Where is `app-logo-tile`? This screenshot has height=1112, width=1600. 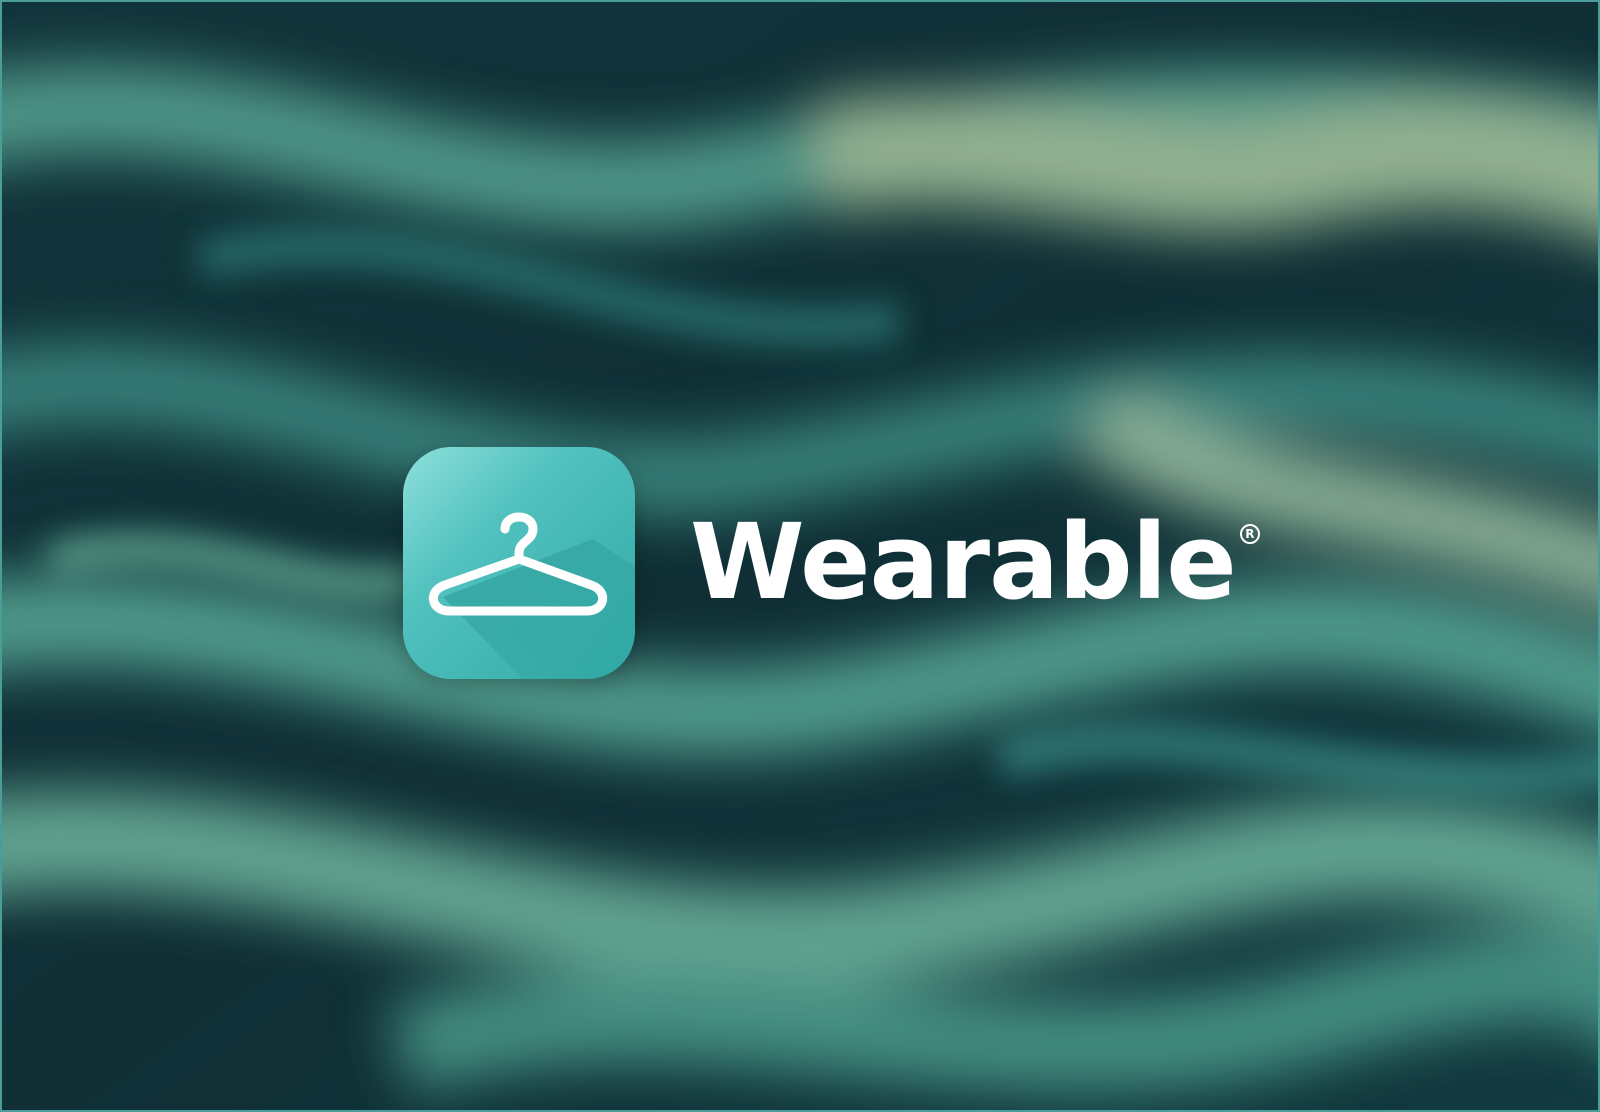 app-logo-tile is located at coordinates (519, 563).